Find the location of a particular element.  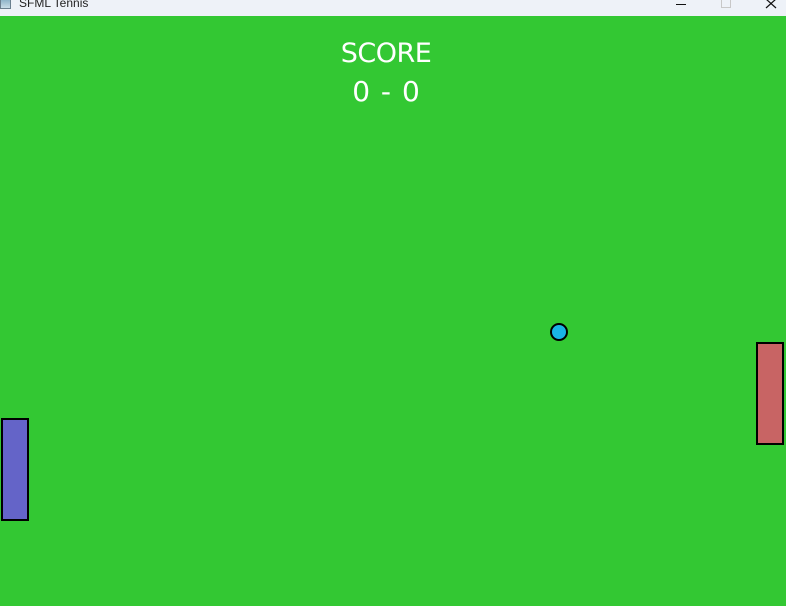

window-title: SFML Tennis is located at coordinates (54, 5).